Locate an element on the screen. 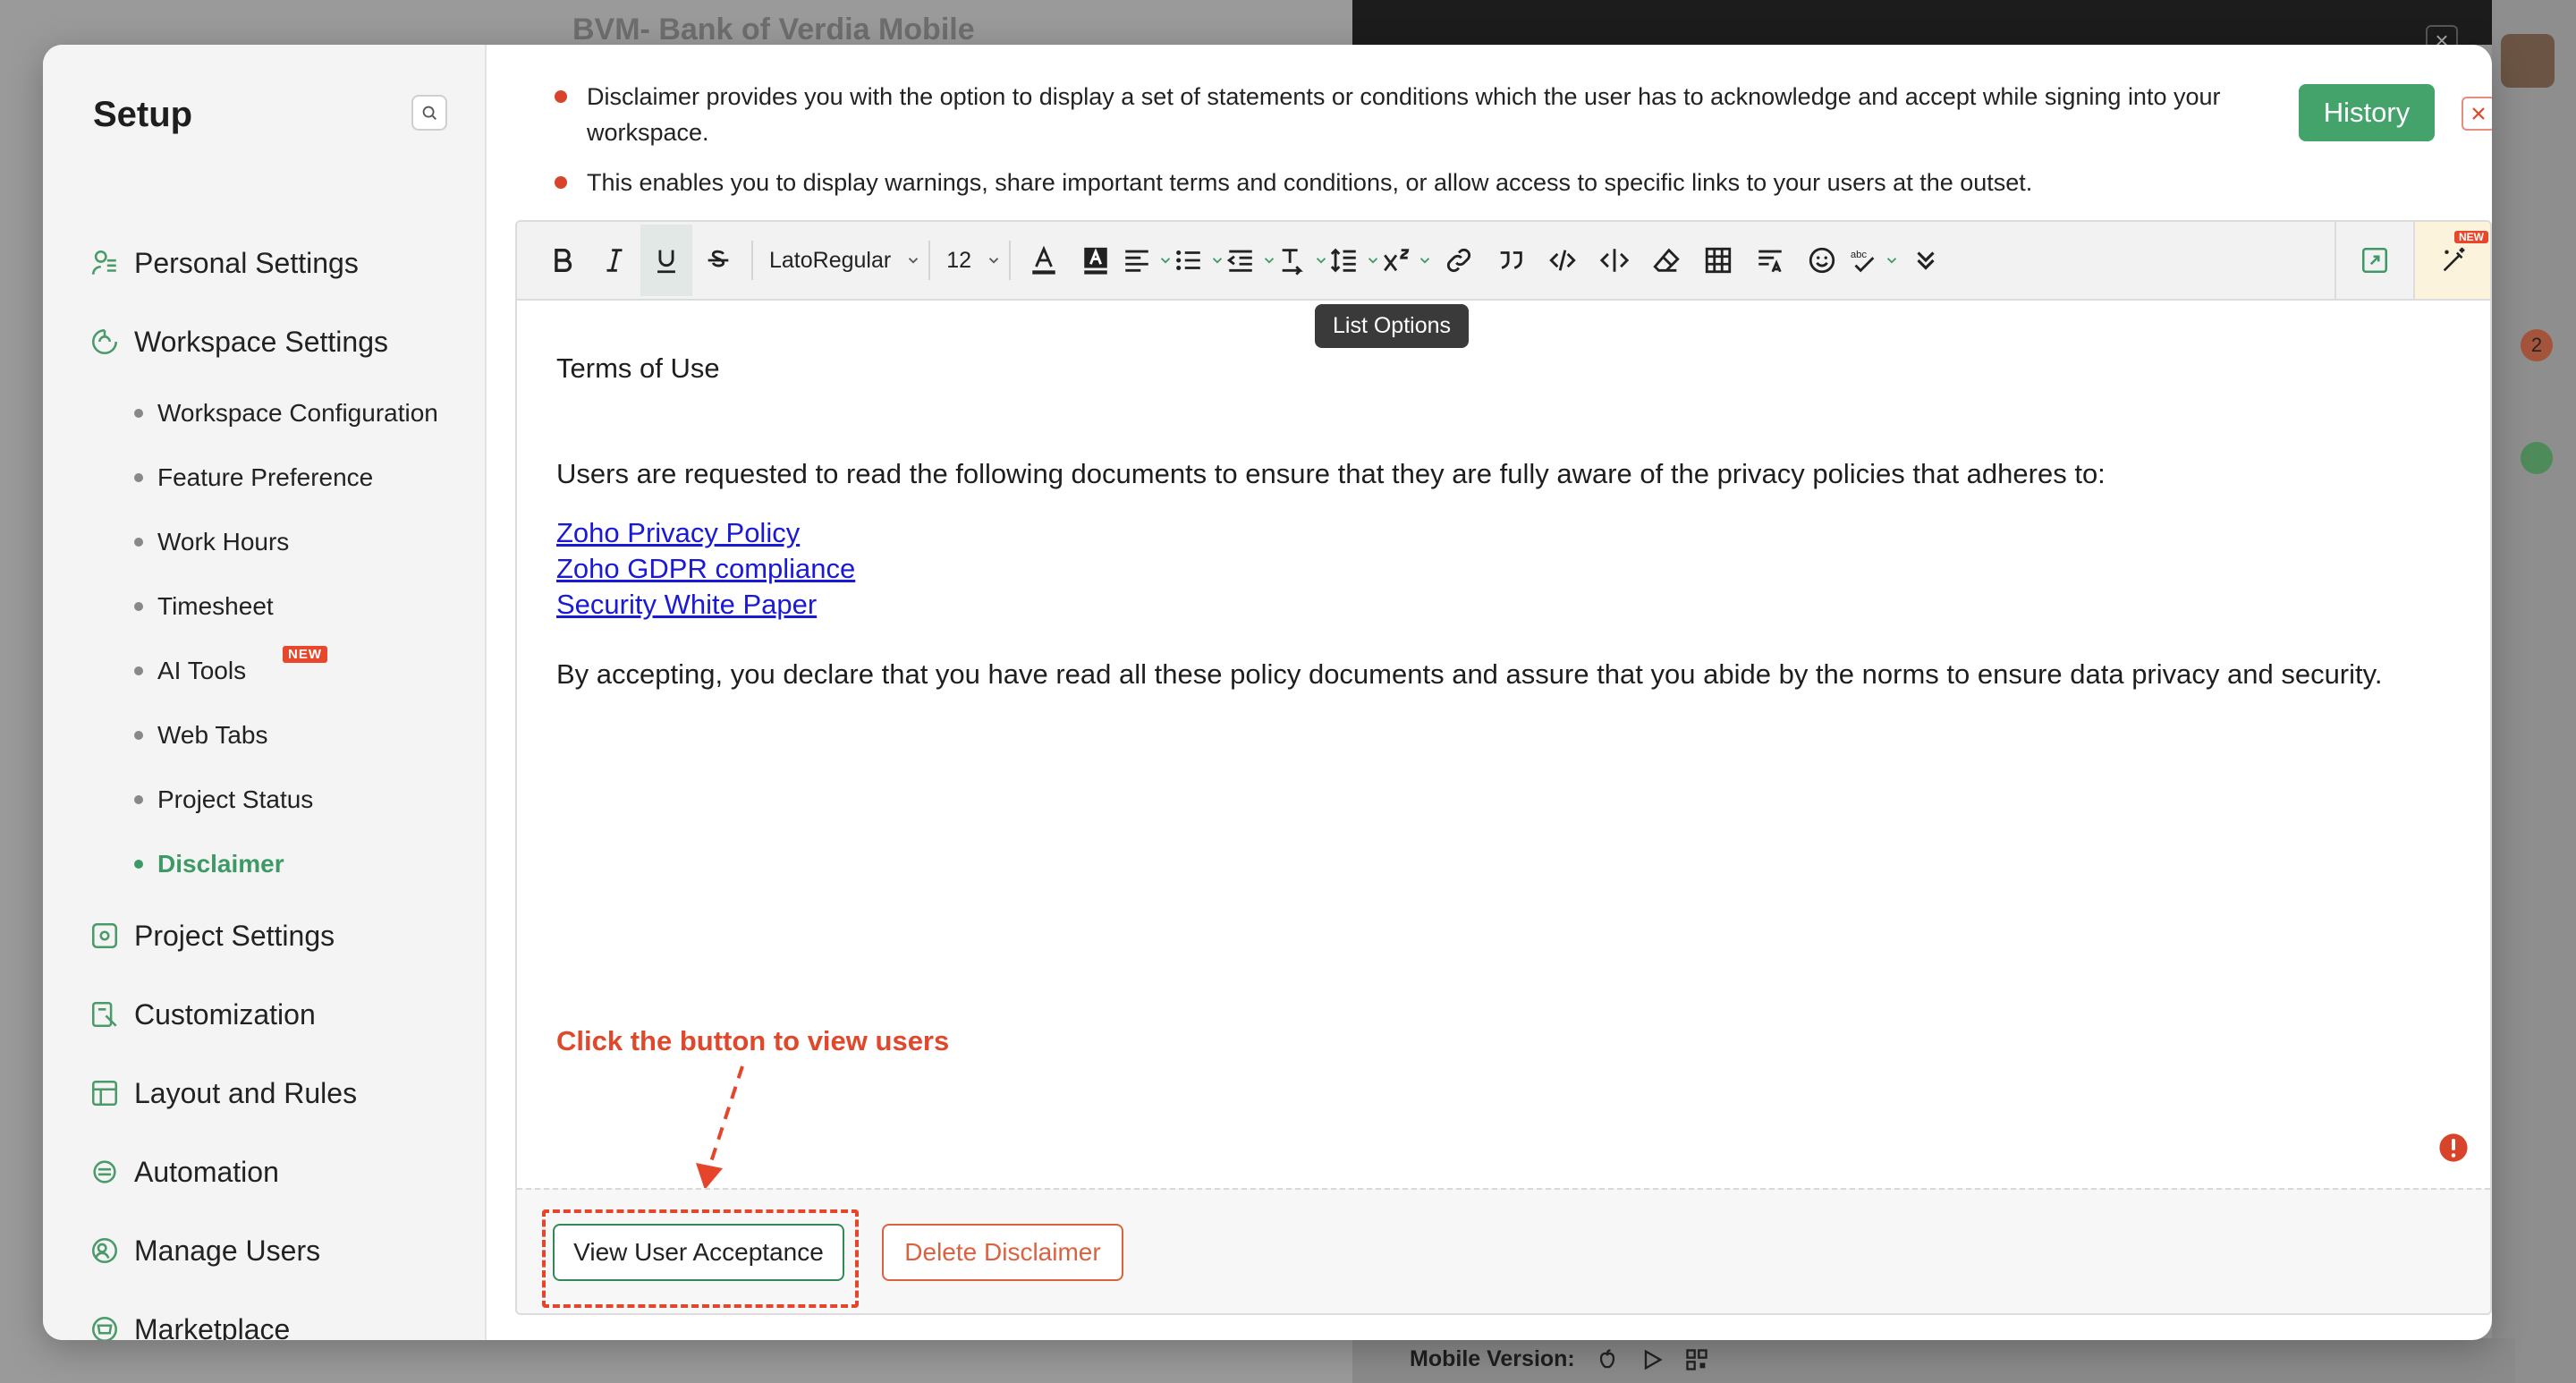  emoji-button is located at coordinates (1822, 260).